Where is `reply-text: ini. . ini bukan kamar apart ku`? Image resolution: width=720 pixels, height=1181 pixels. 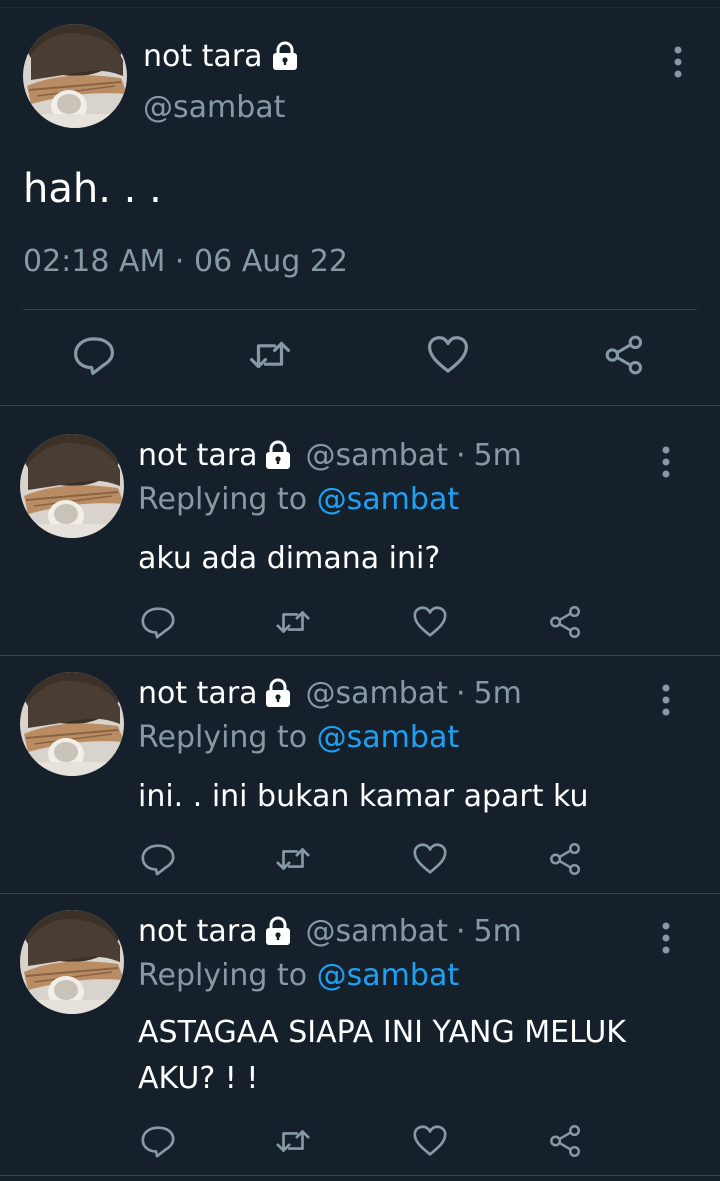
reply-text: ini. . ini bukan kamar apart ku is located at coordinates (363, 796).